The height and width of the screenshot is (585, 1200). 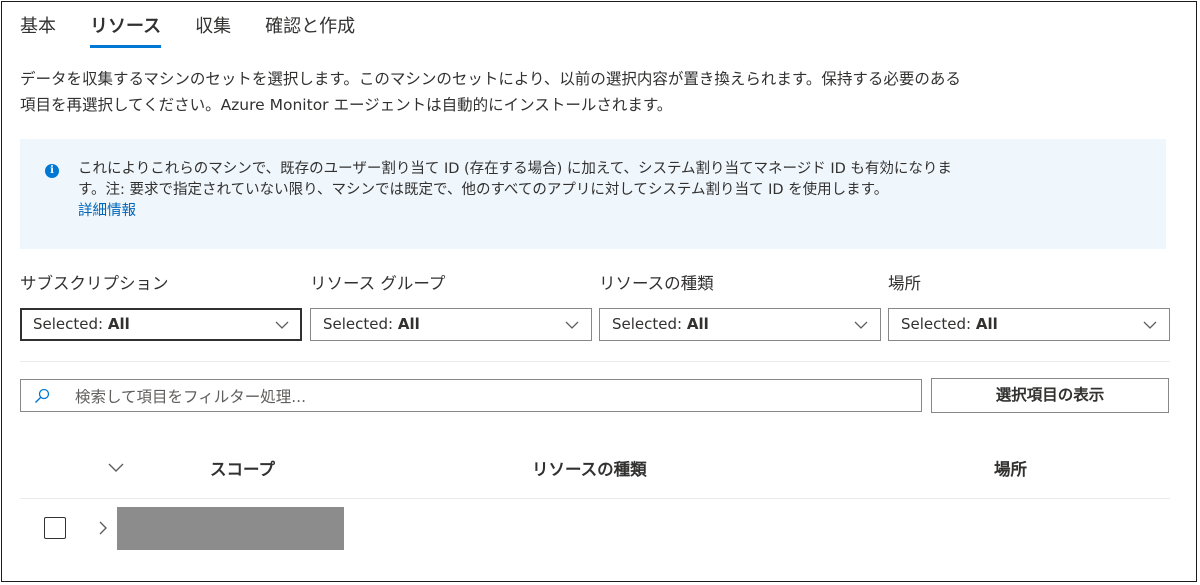 I want to click on filter-subscription: サブスクリプション Selected: All, so click(x=161, y=305).